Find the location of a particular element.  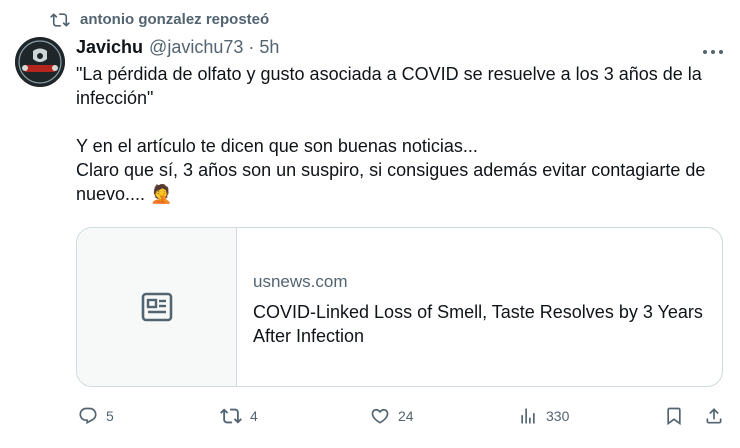

bookmark-button is located at coordinates (674, 416).